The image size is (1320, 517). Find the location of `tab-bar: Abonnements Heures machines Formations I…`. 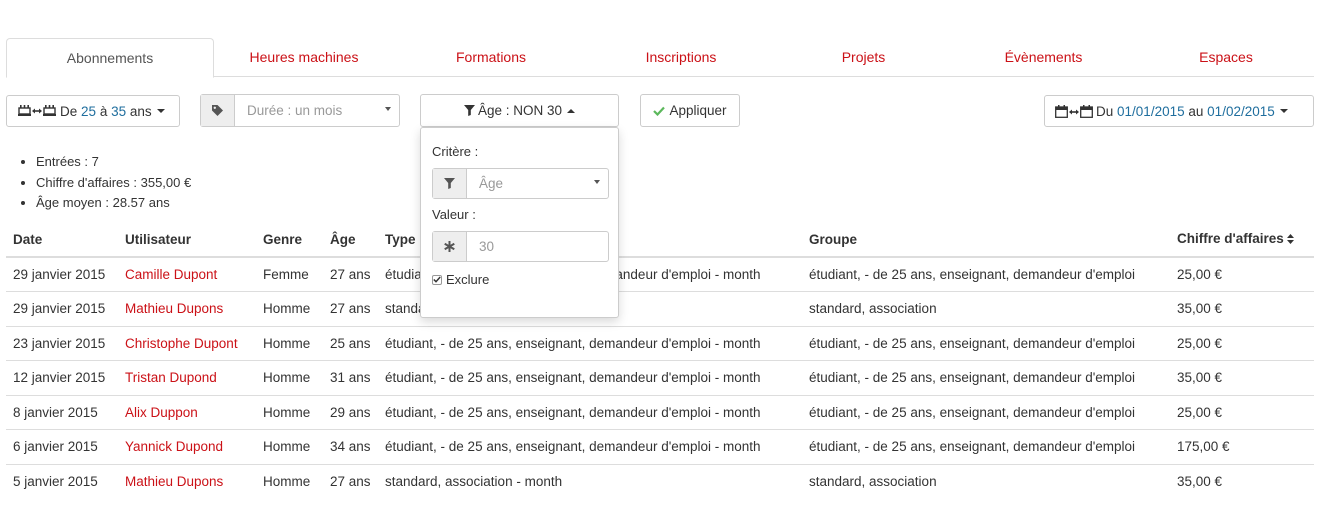

tab-bar: Abonnements Heures machines Formations I… is located at coordinates (661, 58).